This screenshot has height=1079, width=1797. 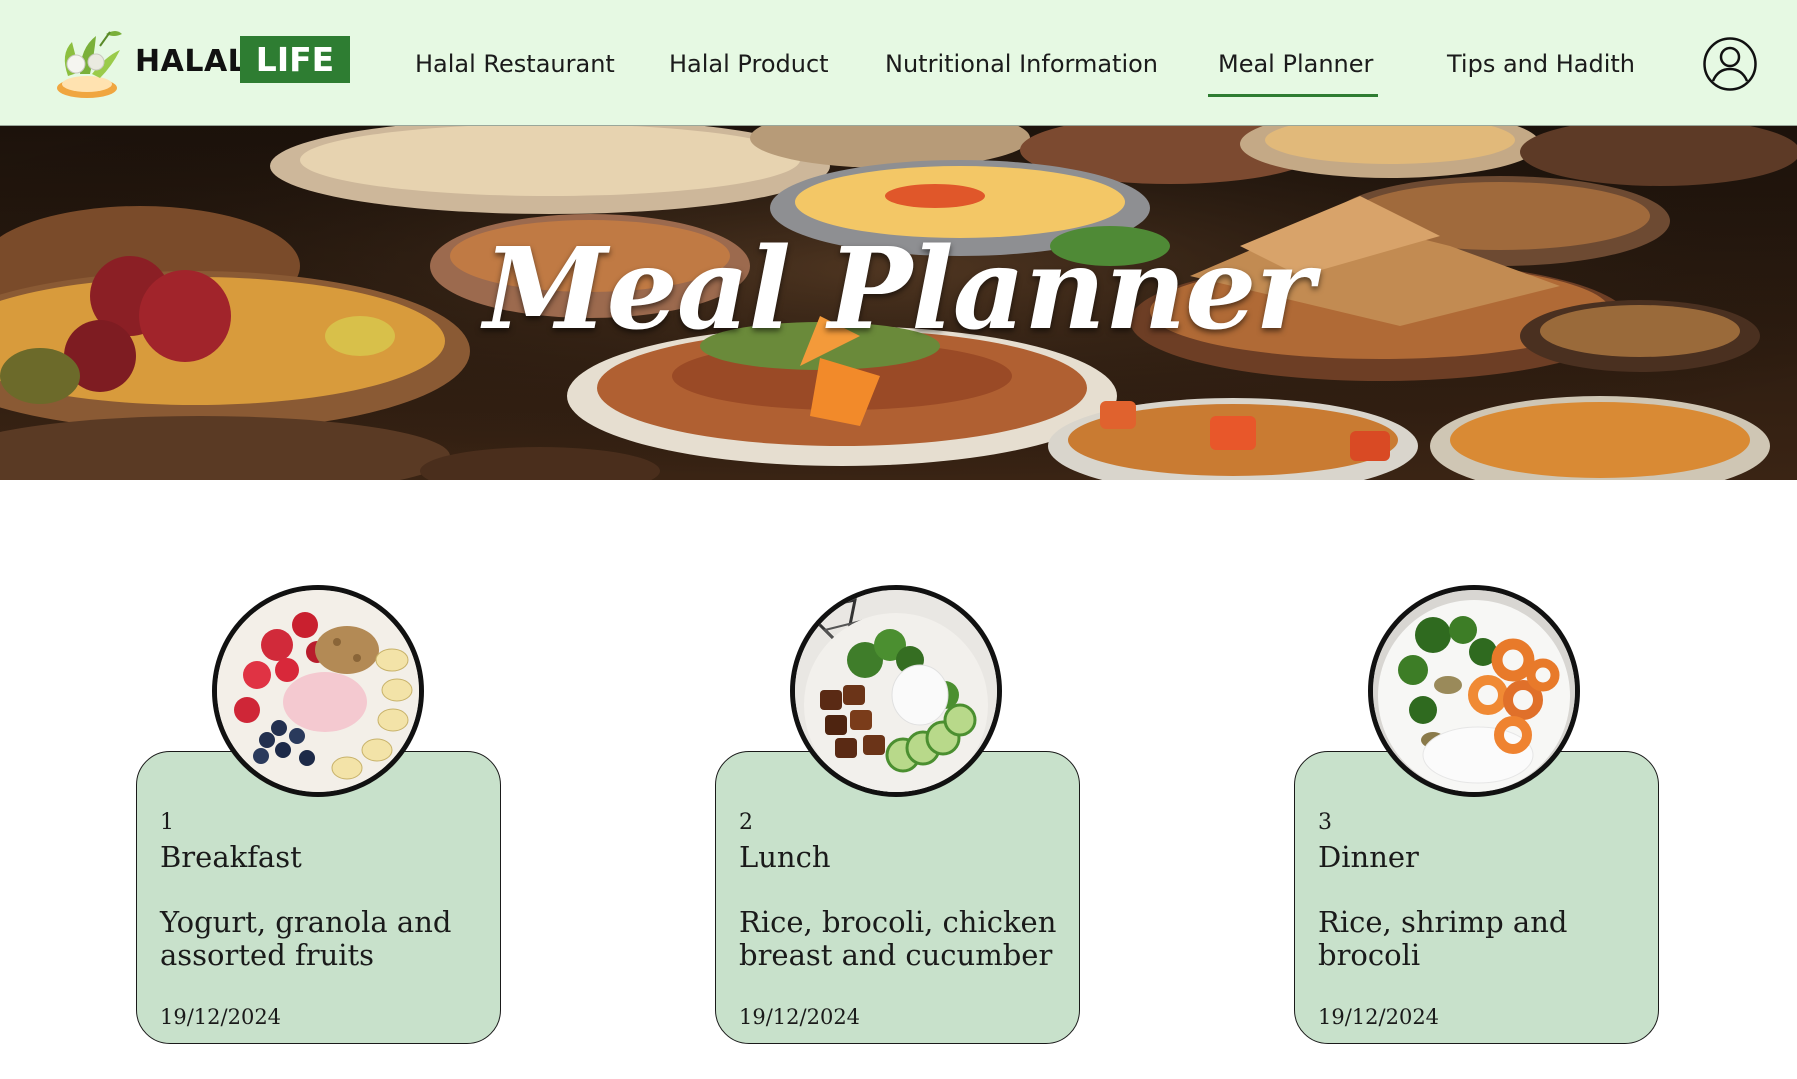 What do you see at coordinates (1293, 95) in the screenshot?
I see `nav-active-indicator` at bounding box center [1293, 95].